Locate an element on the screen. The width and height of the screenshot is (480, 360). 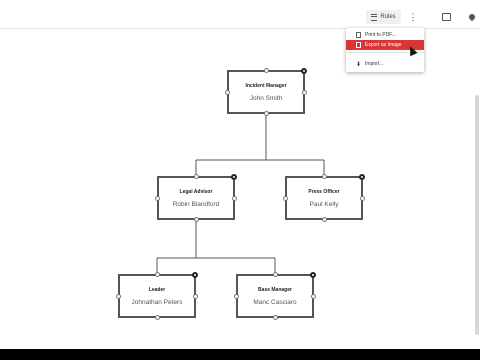
node-person-name: Johnathan Peters is located at coordinates (157, 302).